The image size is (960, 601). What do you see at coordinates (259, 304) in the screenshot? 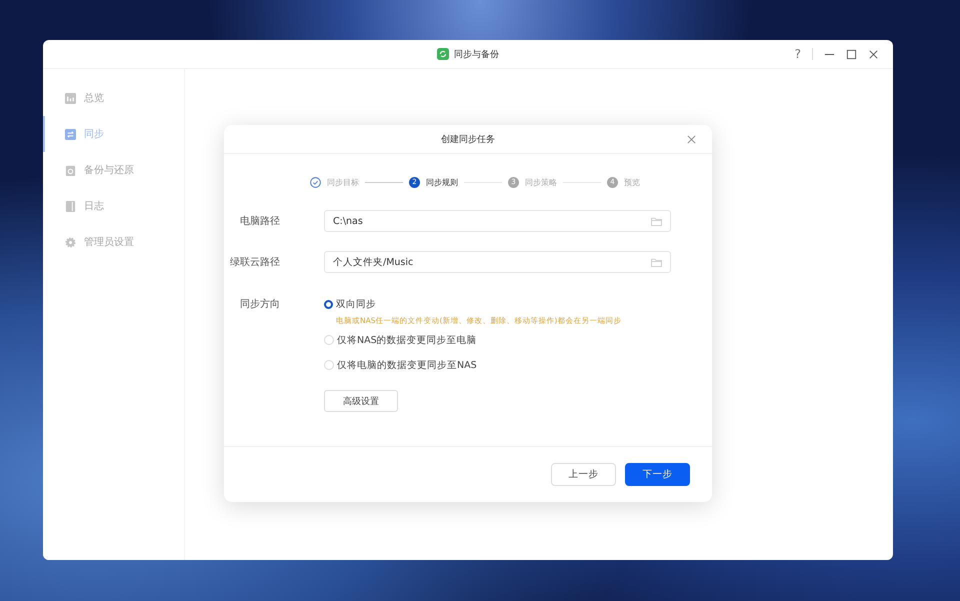
I see `field-label: 同步方向` at bounding box center [259, 304].